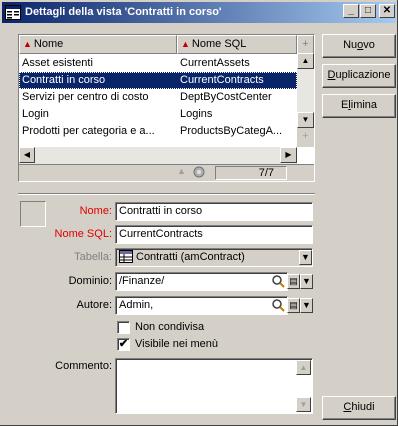 The width and height of the screenshot is (398, 426). I want to click on table-icon, so click(126, 258).